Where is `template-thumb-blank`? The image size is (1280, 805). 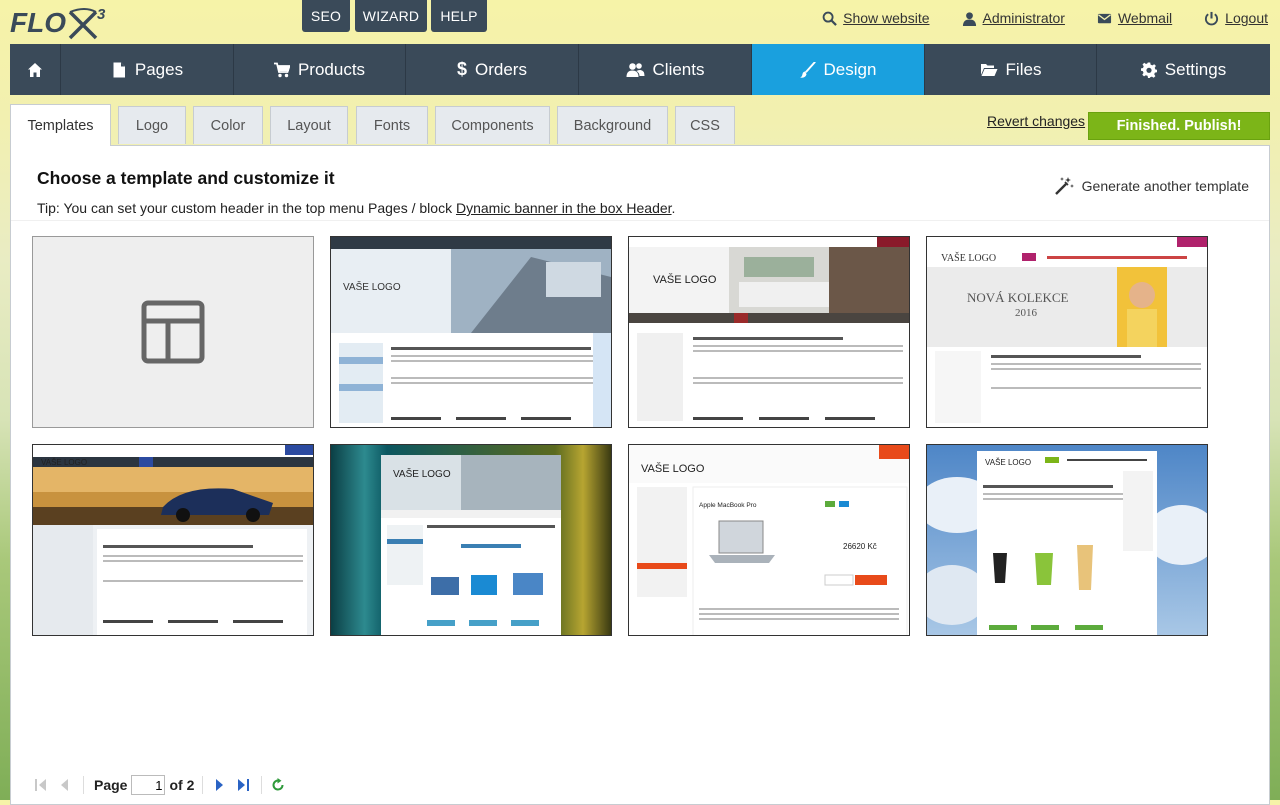
template-thumb-blank is located at coordinates (173, 332).